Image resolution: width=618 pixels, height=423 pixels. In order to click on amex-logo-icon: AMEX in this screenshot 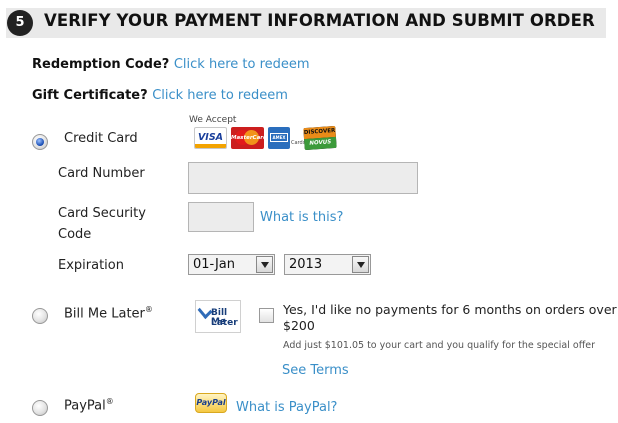, I will do `click(279, 138)`.